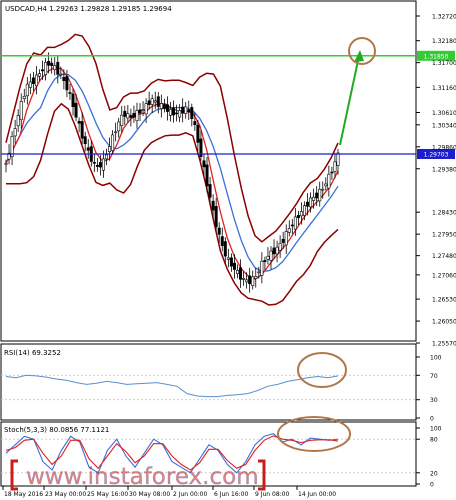 This screenshot has height=500, width=456. Describe the element at coordinates (23, 494) in the screenshot. I see `x-tick-label: 18 May 2016` at that location.